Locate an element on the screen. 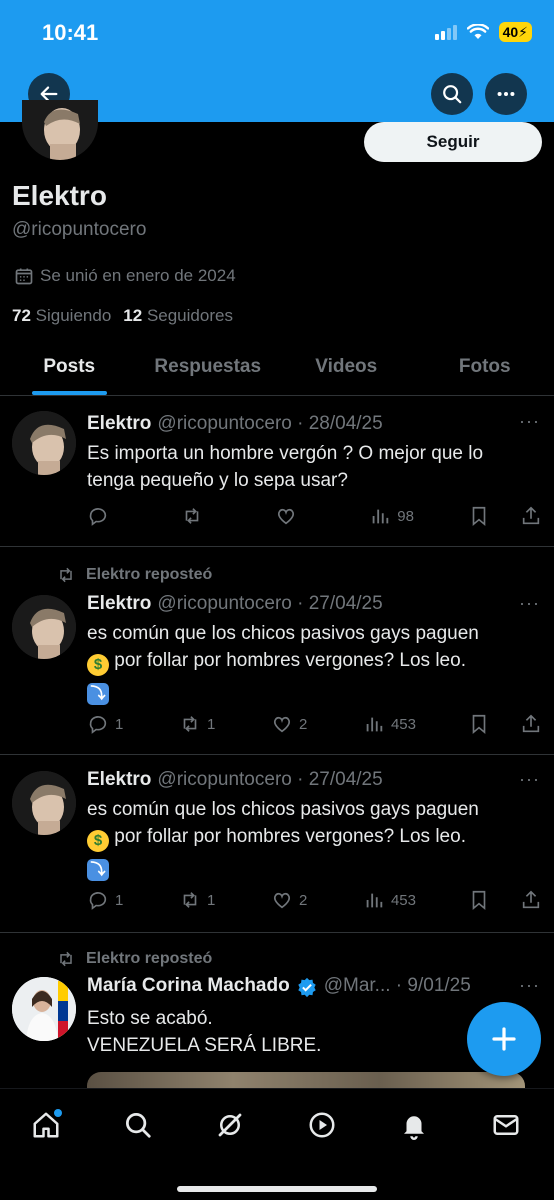  profile-tabs: Posts Respuestas Videos Fotos is located at coordinates (277, 371).